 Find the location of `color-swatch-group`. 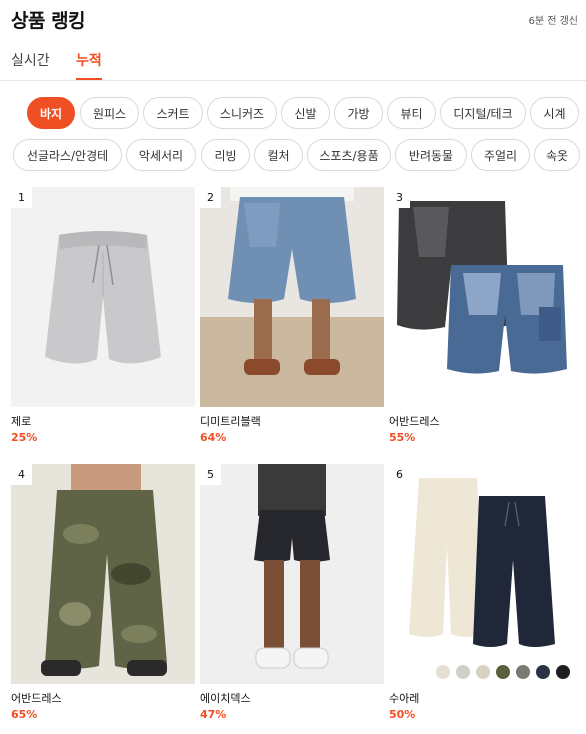

color-swatch-group is located at coordinates (503, 672).